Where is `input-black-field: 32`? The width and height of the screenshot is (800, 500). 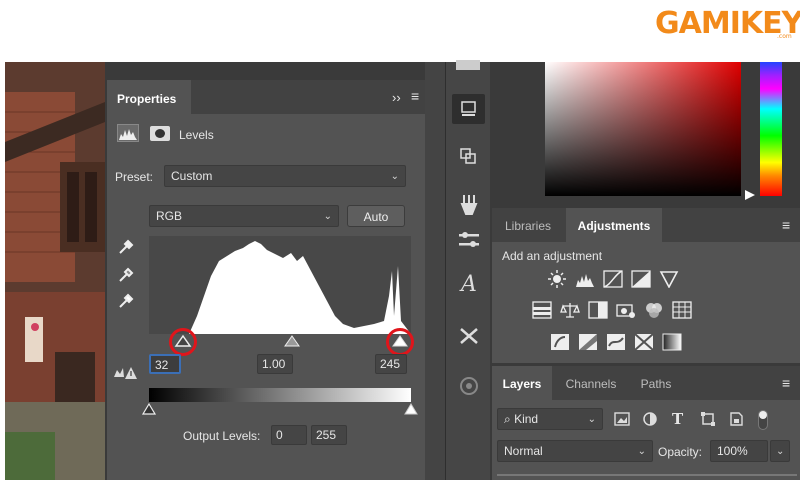 input-black-field: 32 is located at coordinates (165, 364).